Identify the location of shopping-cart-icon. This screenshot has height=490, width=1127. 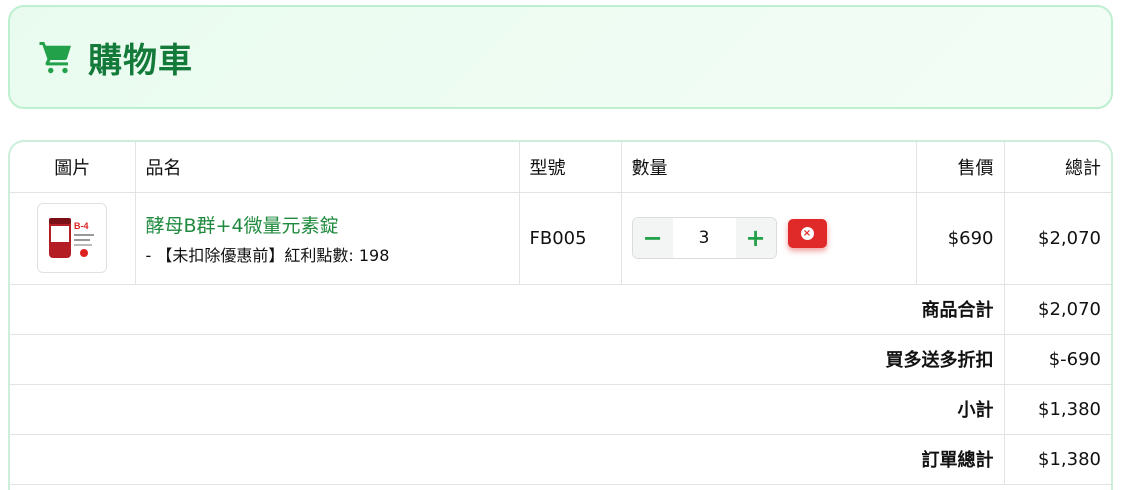
(56, 57).